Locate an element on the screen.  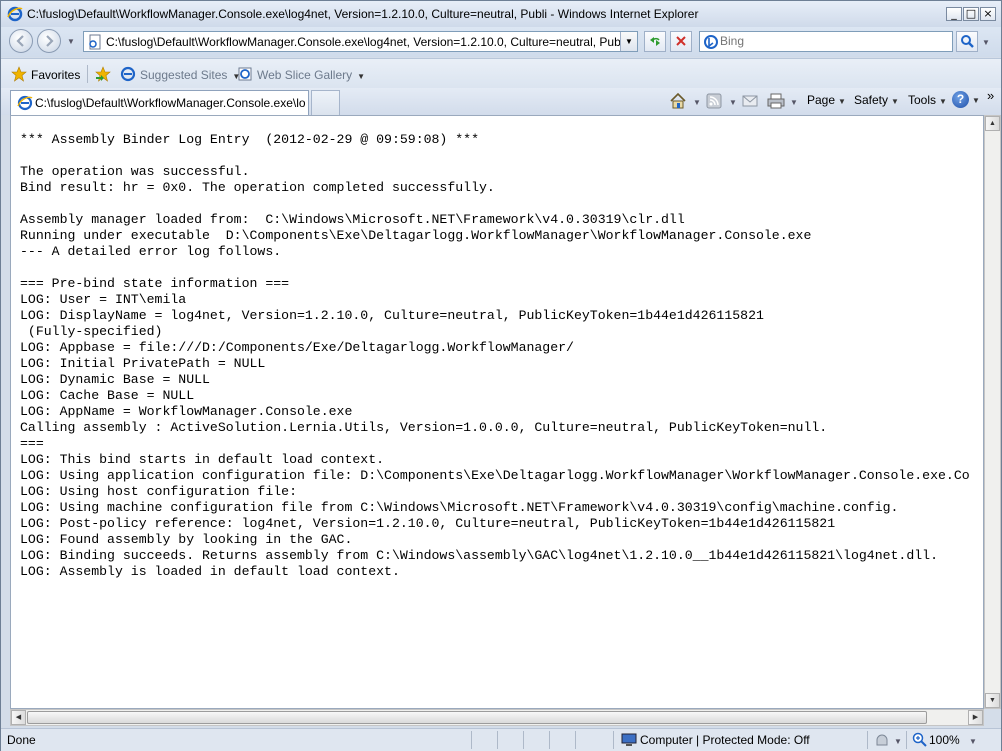
favorites-button: Favorites is located at coordinates (45, 74).